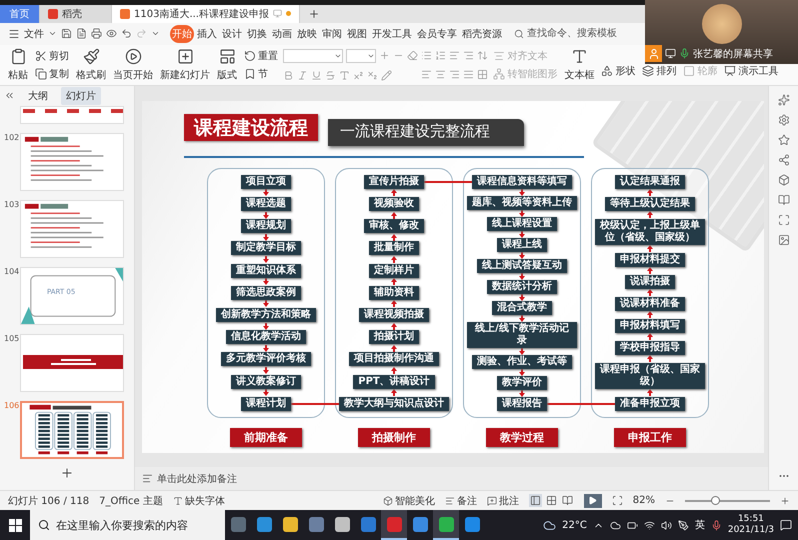  Describe the element at coordinates (394, 403) in the screenshot. I see `flow-step: 教学大纲与知识点设计` at that location.